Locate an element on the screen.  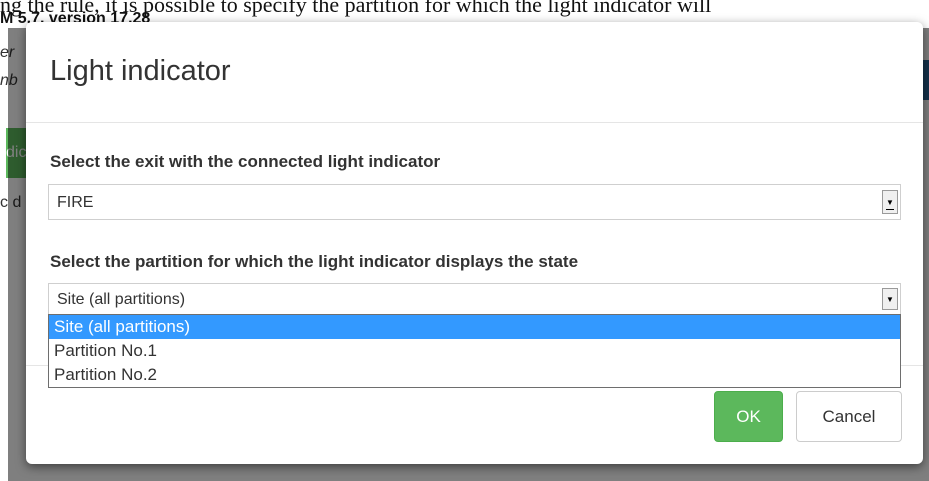
ok-button: OK is located at coordinates (748, 416).